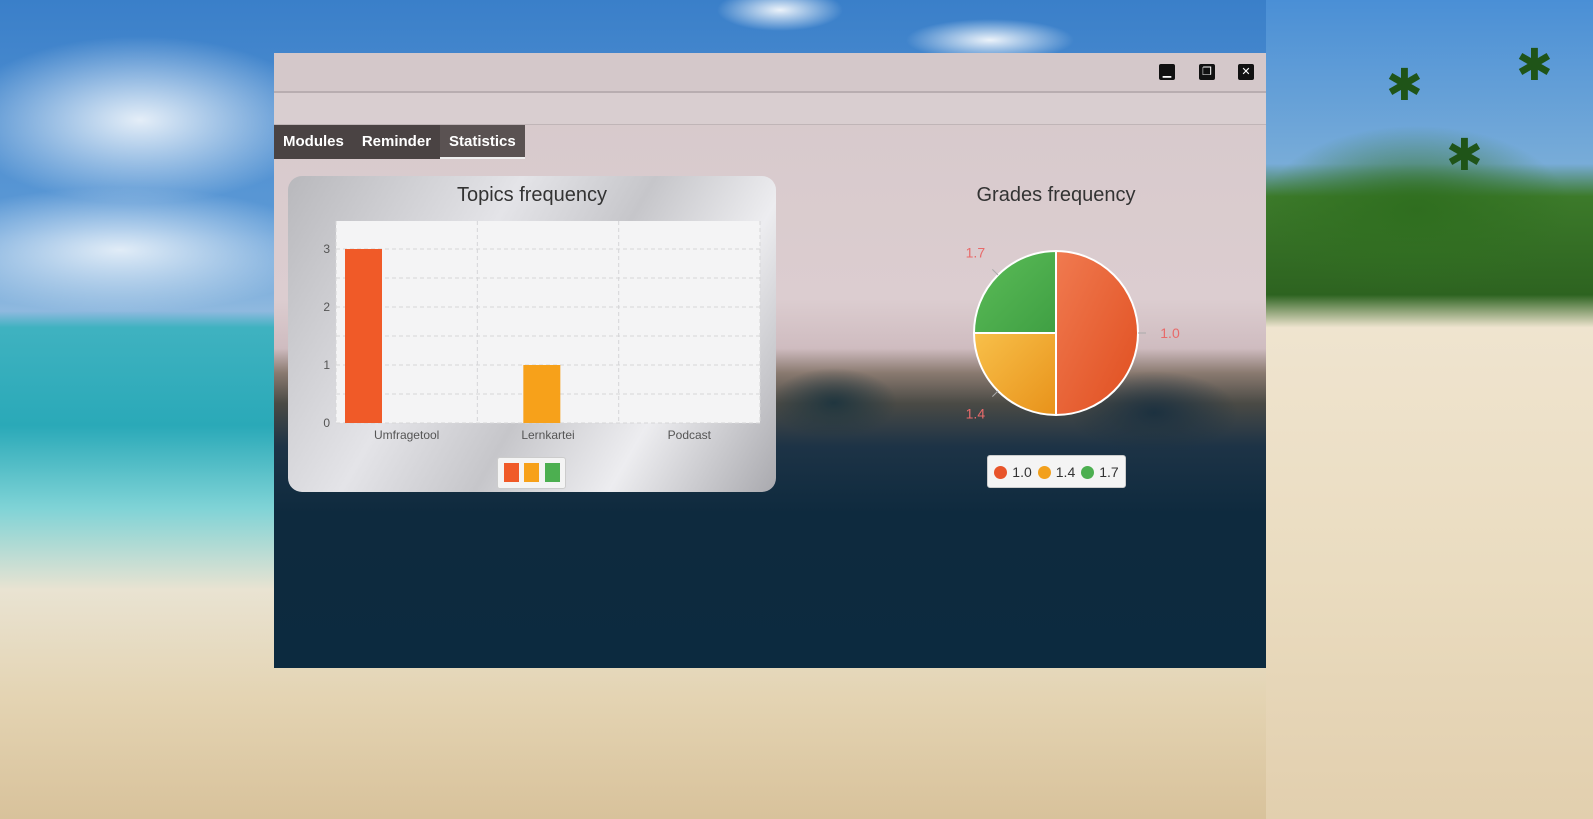 The image size is (1593, 819). What do you see at coordinates (1056, 195) in the screenshot?
I see `pie-chart-title: Grades frequency` at bounding box center [1056, 195].